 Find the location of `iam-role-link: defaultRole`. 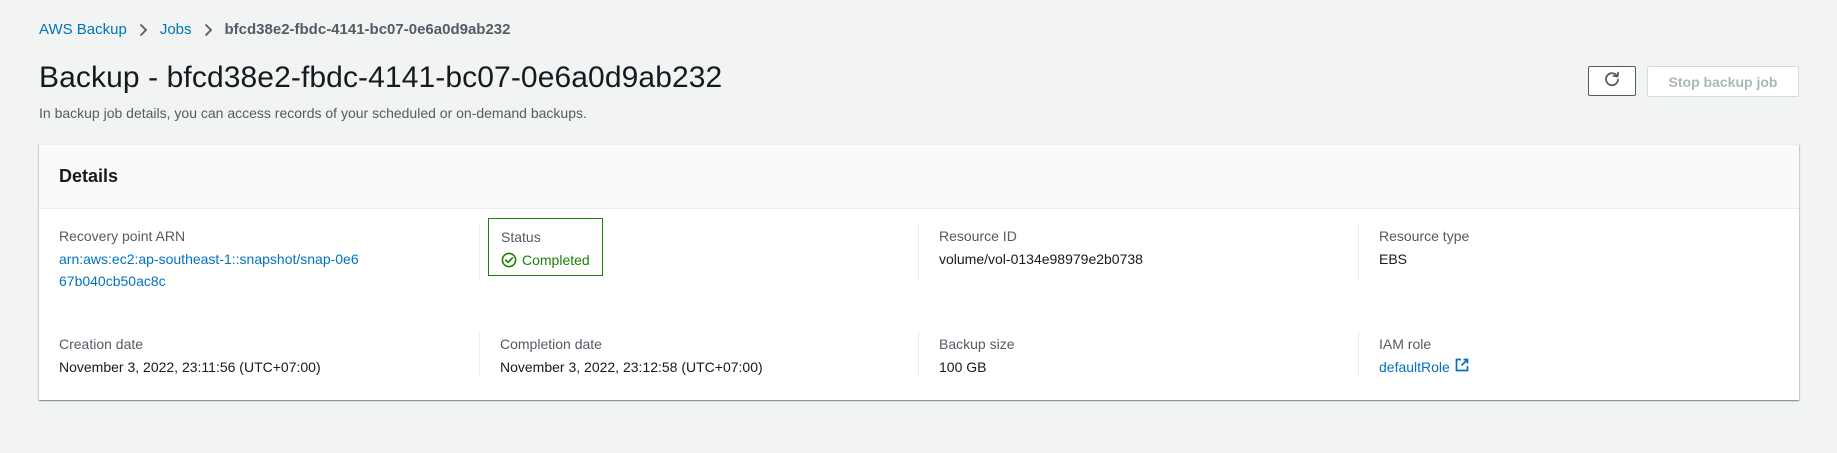

iam-role-link: defaultRole is located at coordinates (1424, 367).